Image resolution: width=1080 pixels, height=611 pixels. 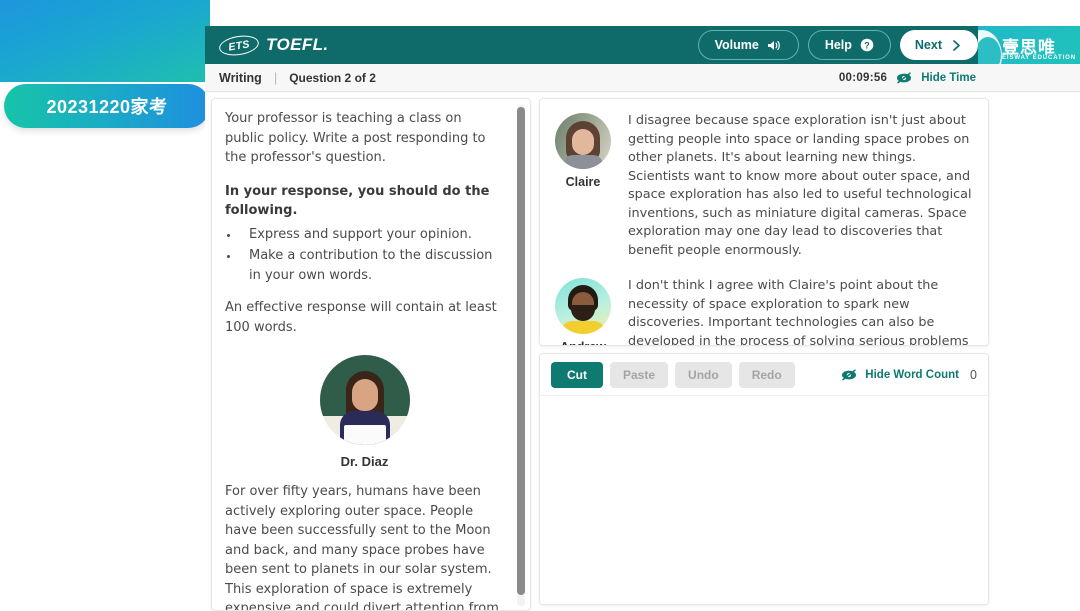 I want to click on next-button-label: Next, so click(x=928, y=45).